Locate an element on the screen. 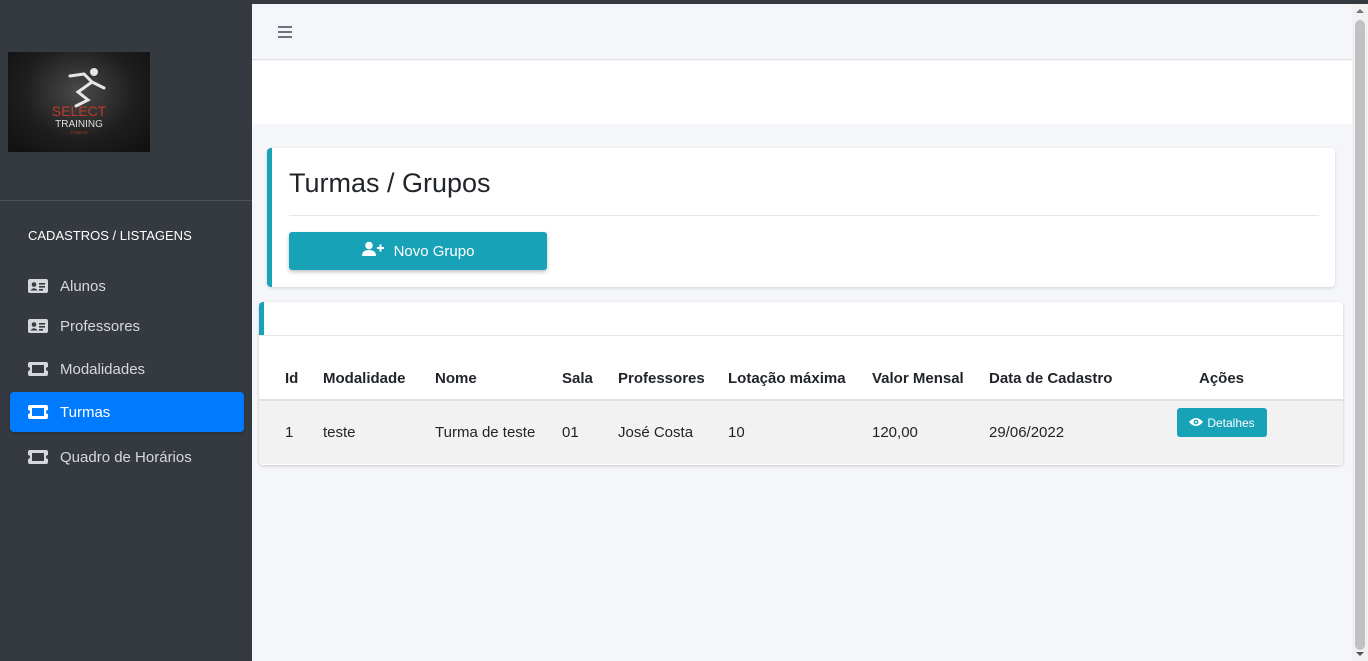 This screenshot has height=661, width=1368. title-divider is located at coordinates (804, 215).